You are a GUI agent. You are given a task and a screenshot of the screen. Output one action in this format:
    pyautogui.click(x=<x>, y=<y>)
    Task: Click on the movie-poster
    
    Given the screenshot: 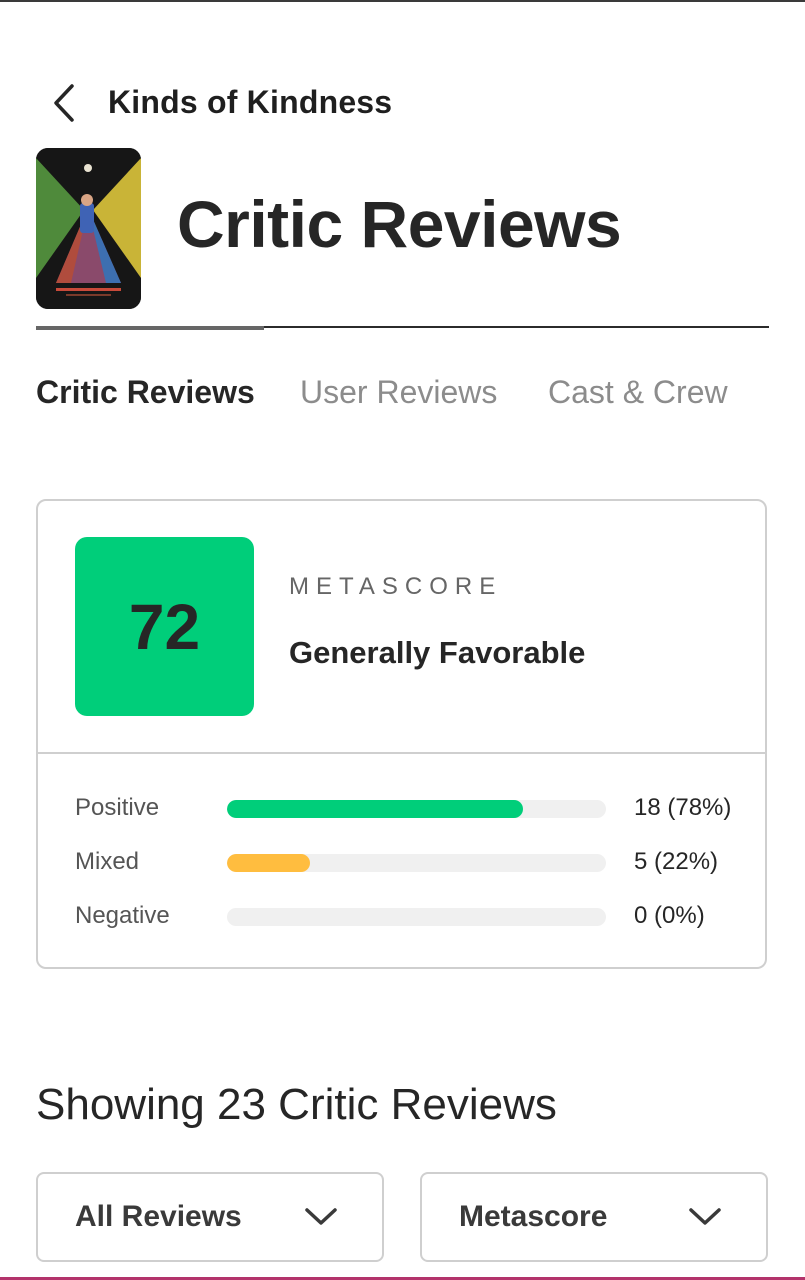 What is the action you would take?
    pyautogui.click(x=88, y=228)
    